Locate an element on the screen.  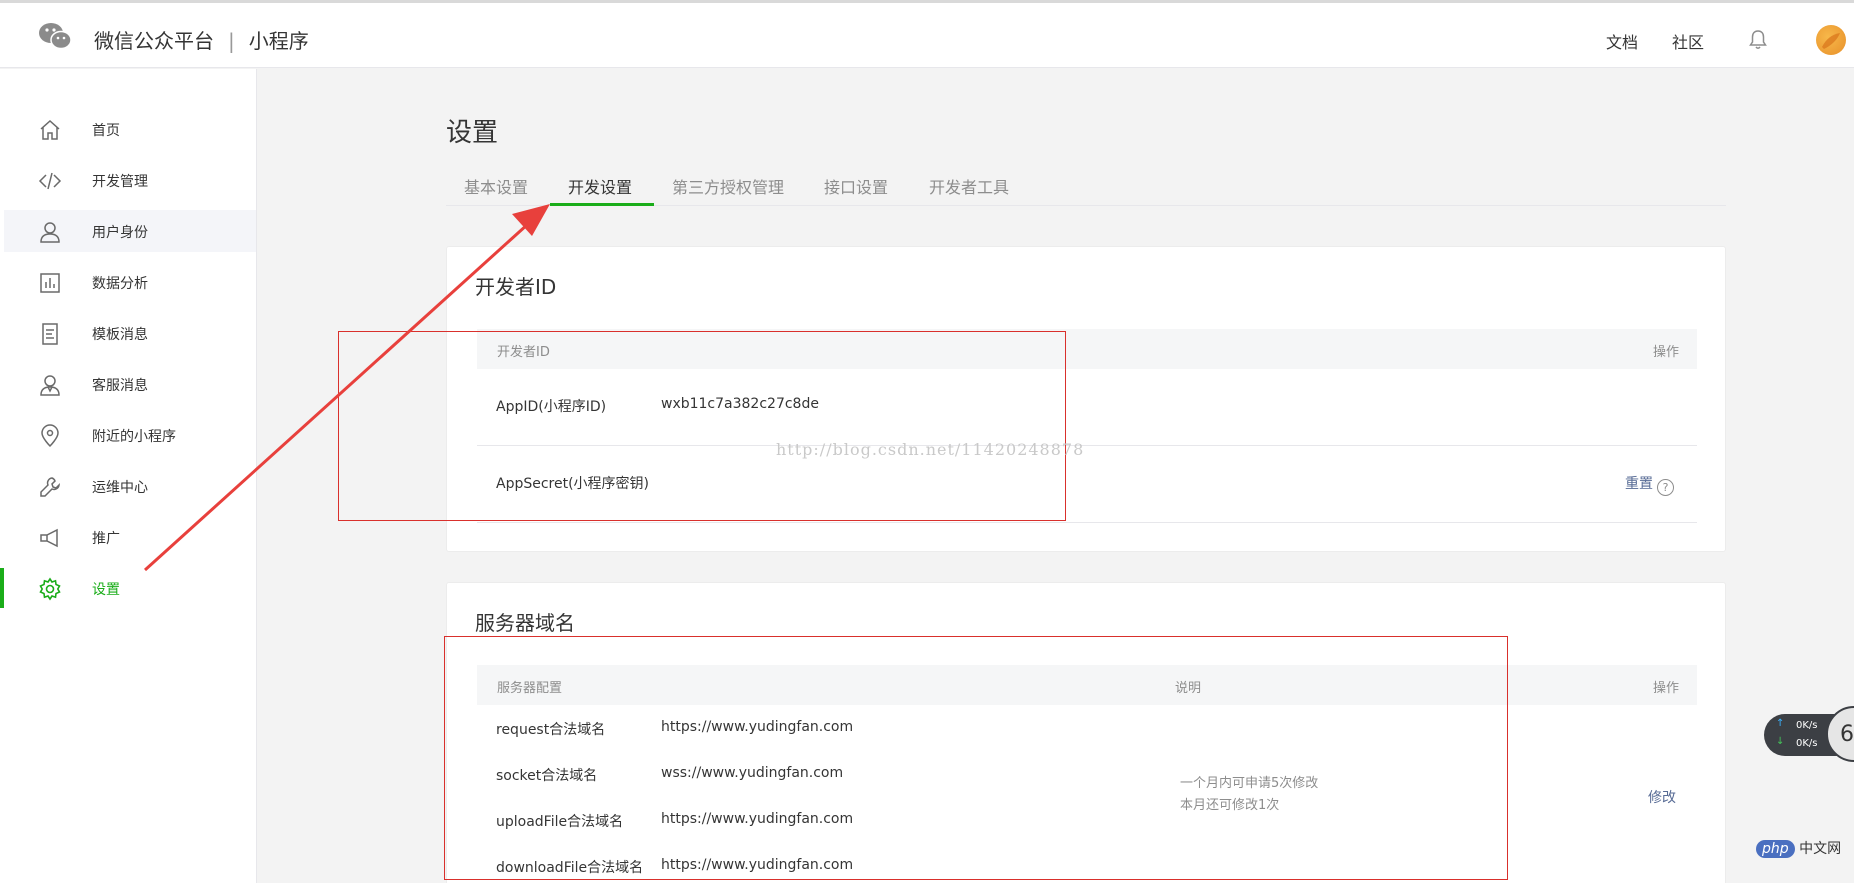
sidebar-item-dev-management: 开发管理 is located at coordinates (130, 180).